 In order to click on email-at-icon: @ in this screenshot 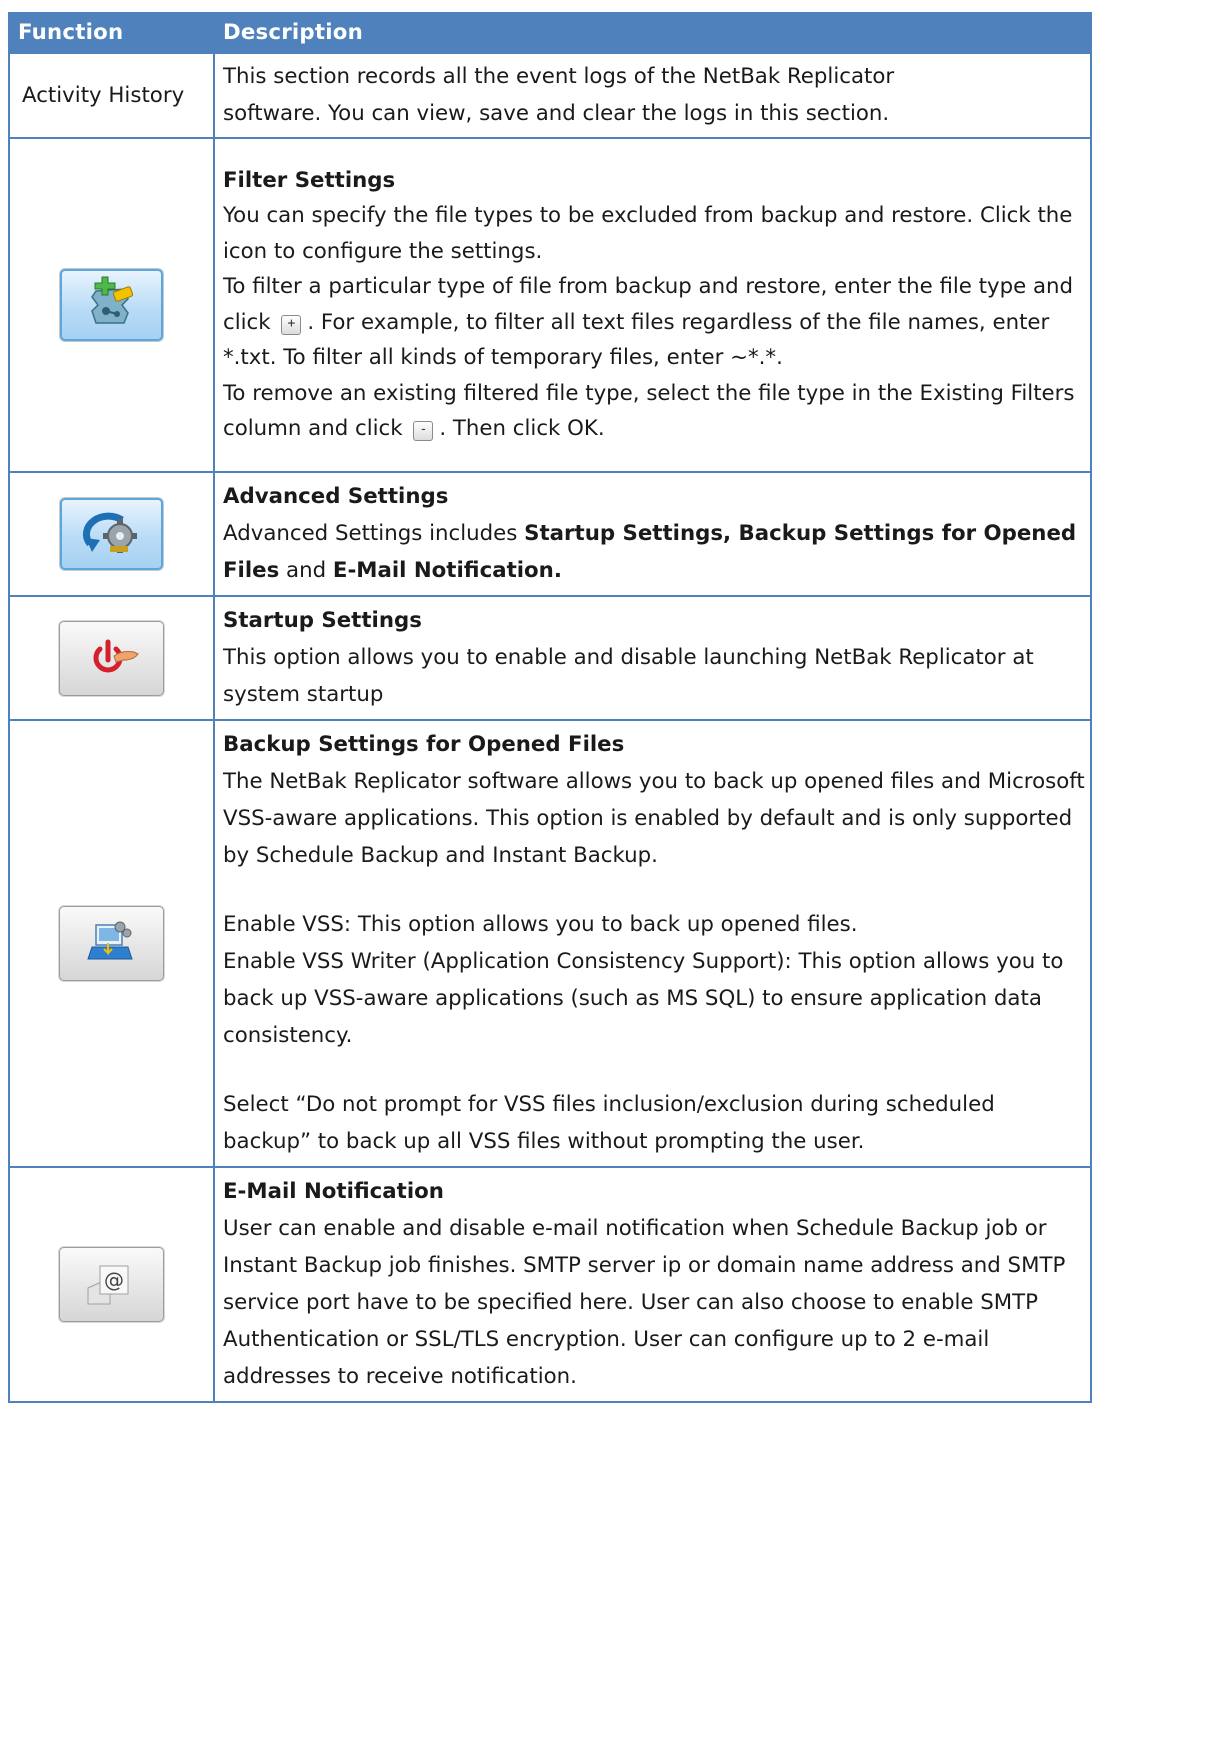, I will do `click(111, 1284)`.